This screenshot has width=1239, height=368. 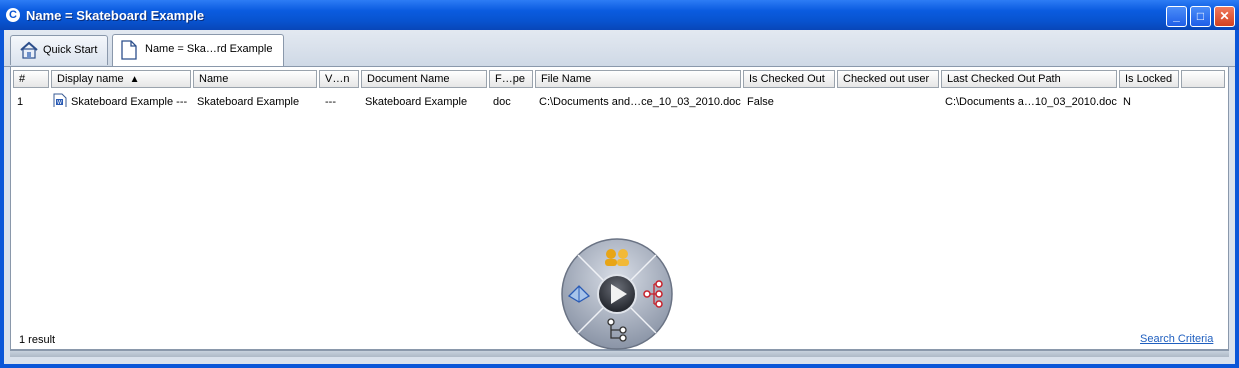 What do you see at coordinates (619, 15) in the screenshot?
I see `title-bar: C Name = Skateboard Example _ □ ✕` at bounding box center [619, 15].